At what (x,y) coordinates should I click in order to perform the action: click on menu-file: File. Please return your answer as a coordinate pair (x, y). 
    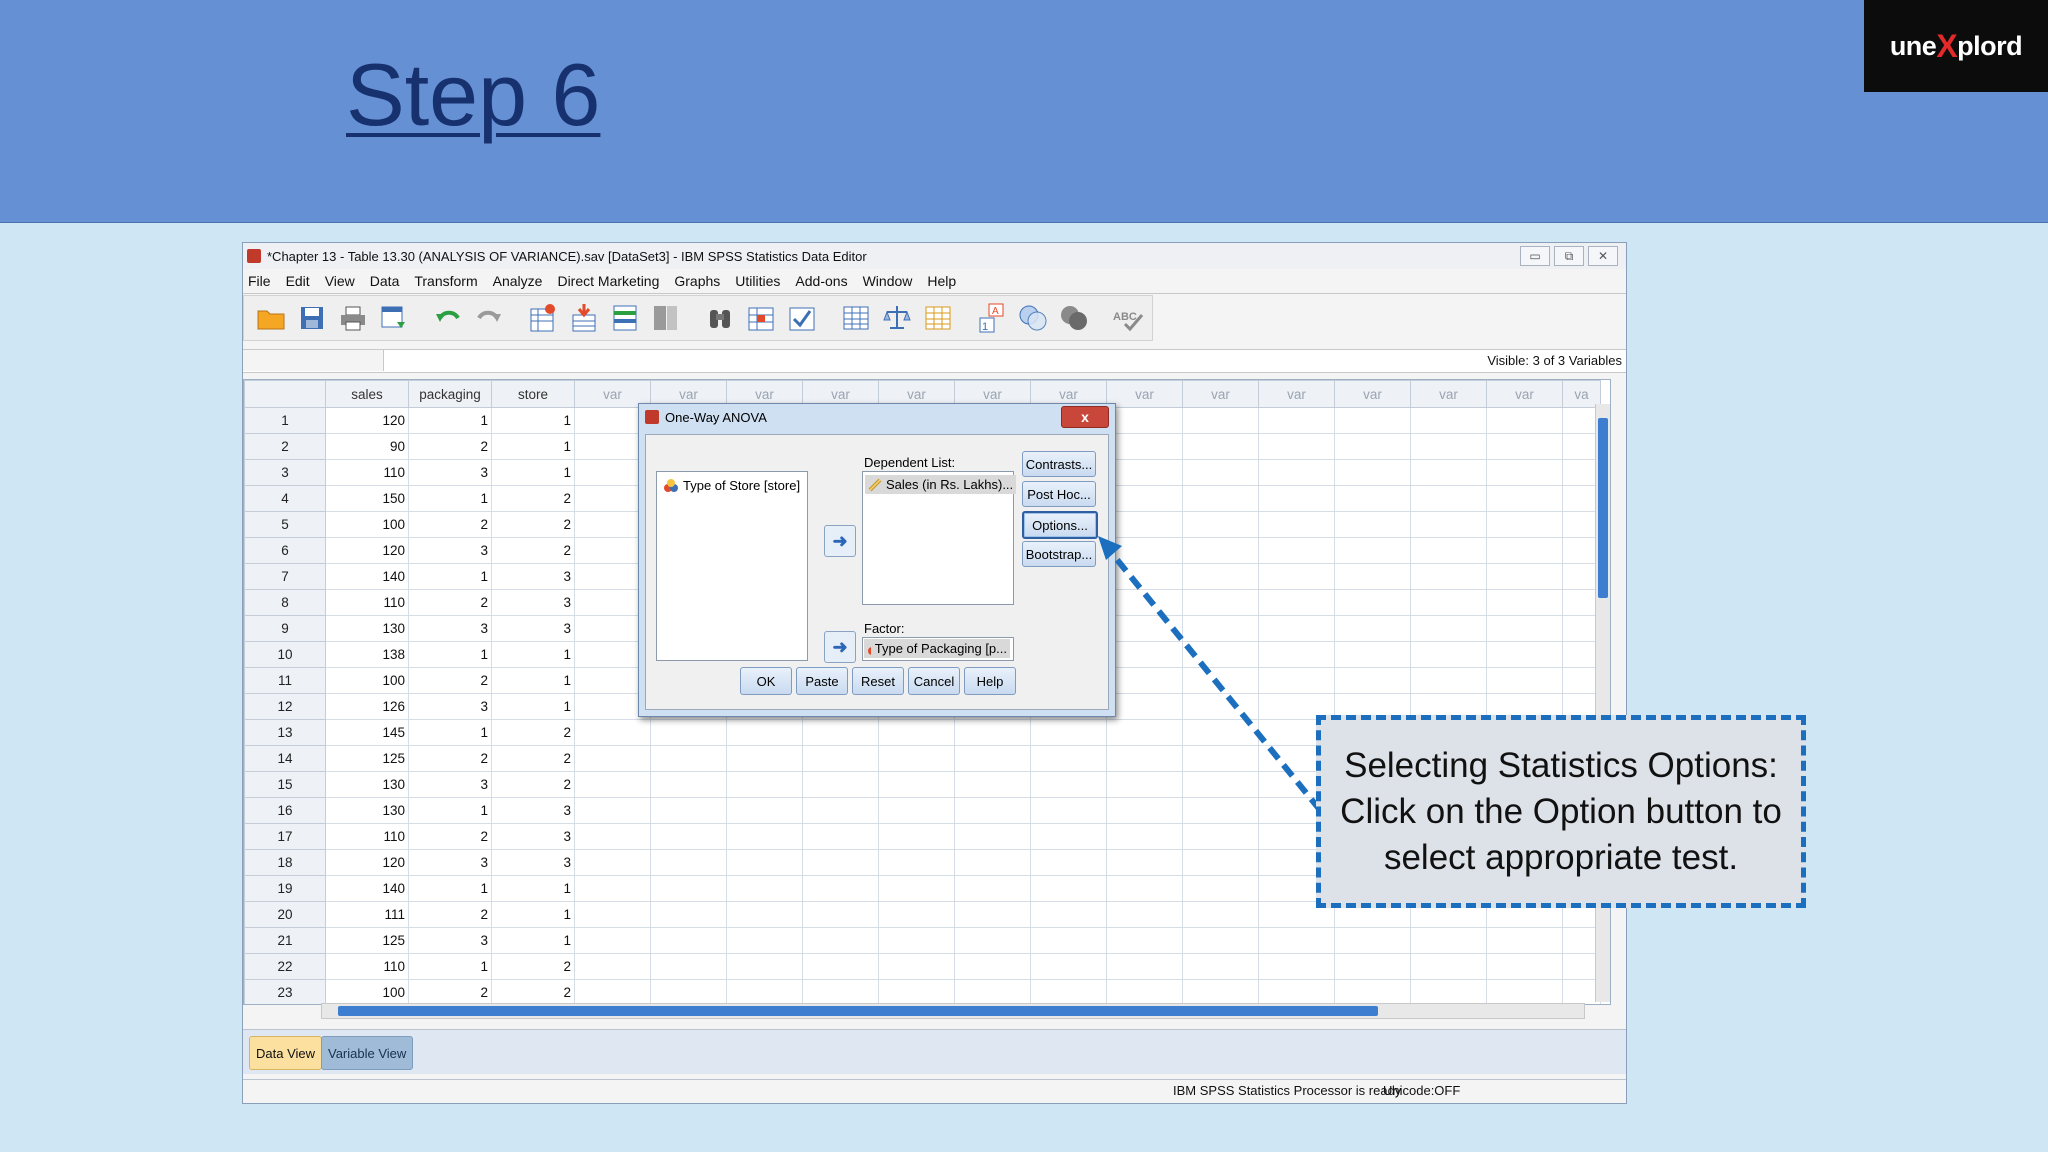
    Looking at the image, I should click on (259, 281).